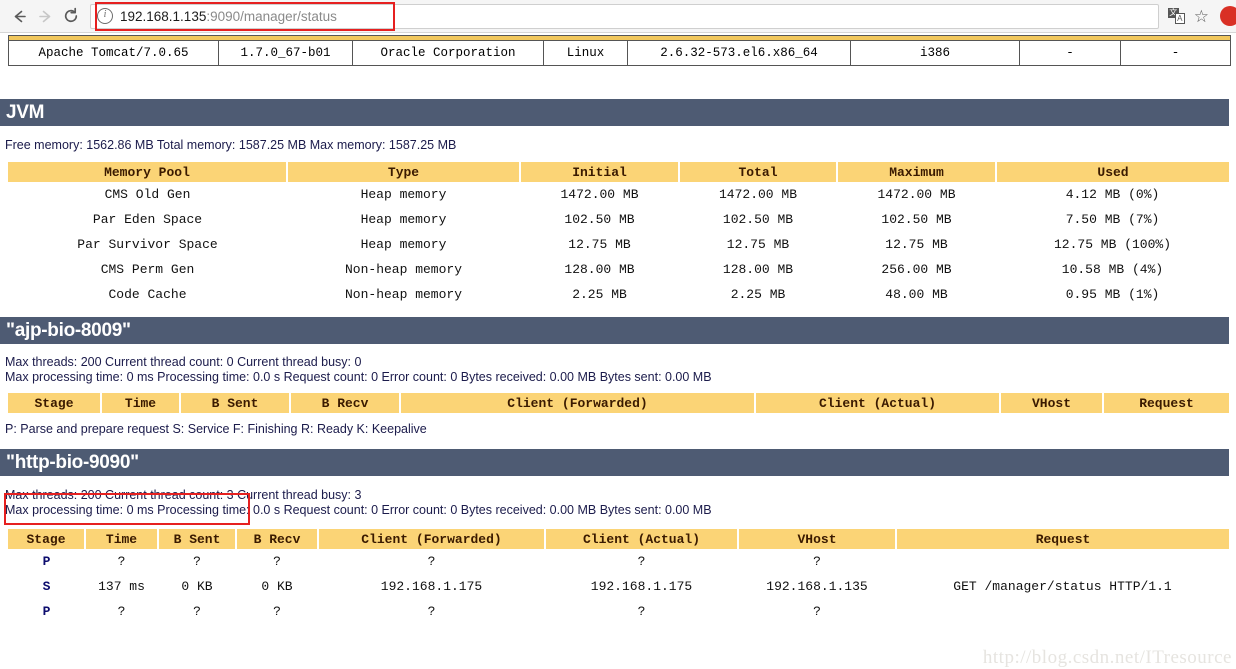 This screenshot has height=669, width=1236. What do you see at coordinates (599, 219) in the screenshot?
I see `memory-pool-initial: 102.50 MB` at bounding box center [599, 219].